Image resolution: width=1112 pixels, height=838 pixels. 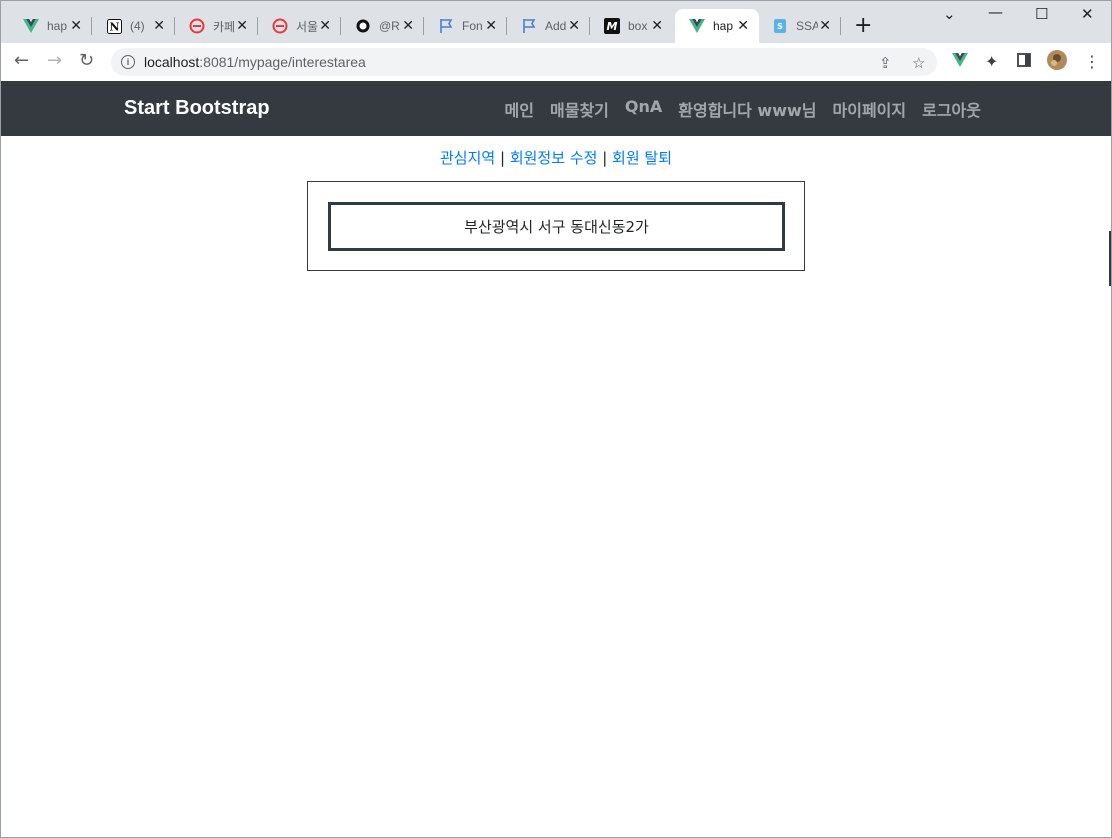 I want to click on m-logo-icon: M, so click(x=612, y=26).